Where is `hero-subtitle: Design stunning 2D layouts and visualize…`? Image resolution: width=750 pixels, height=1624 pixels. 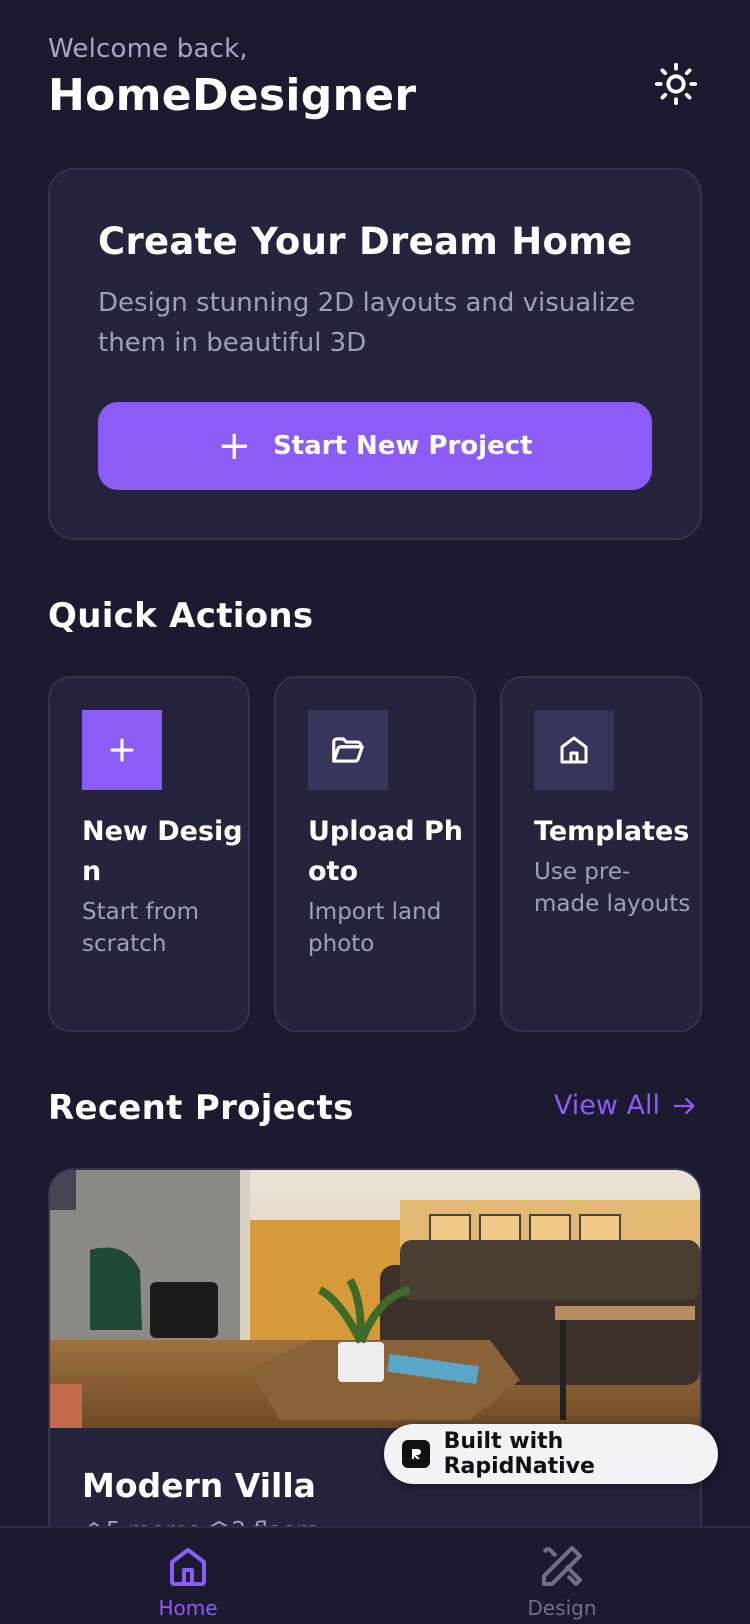
hero-subtitle: Design stunning 2D layouts and visualize… is located at coordinates (367, 323).